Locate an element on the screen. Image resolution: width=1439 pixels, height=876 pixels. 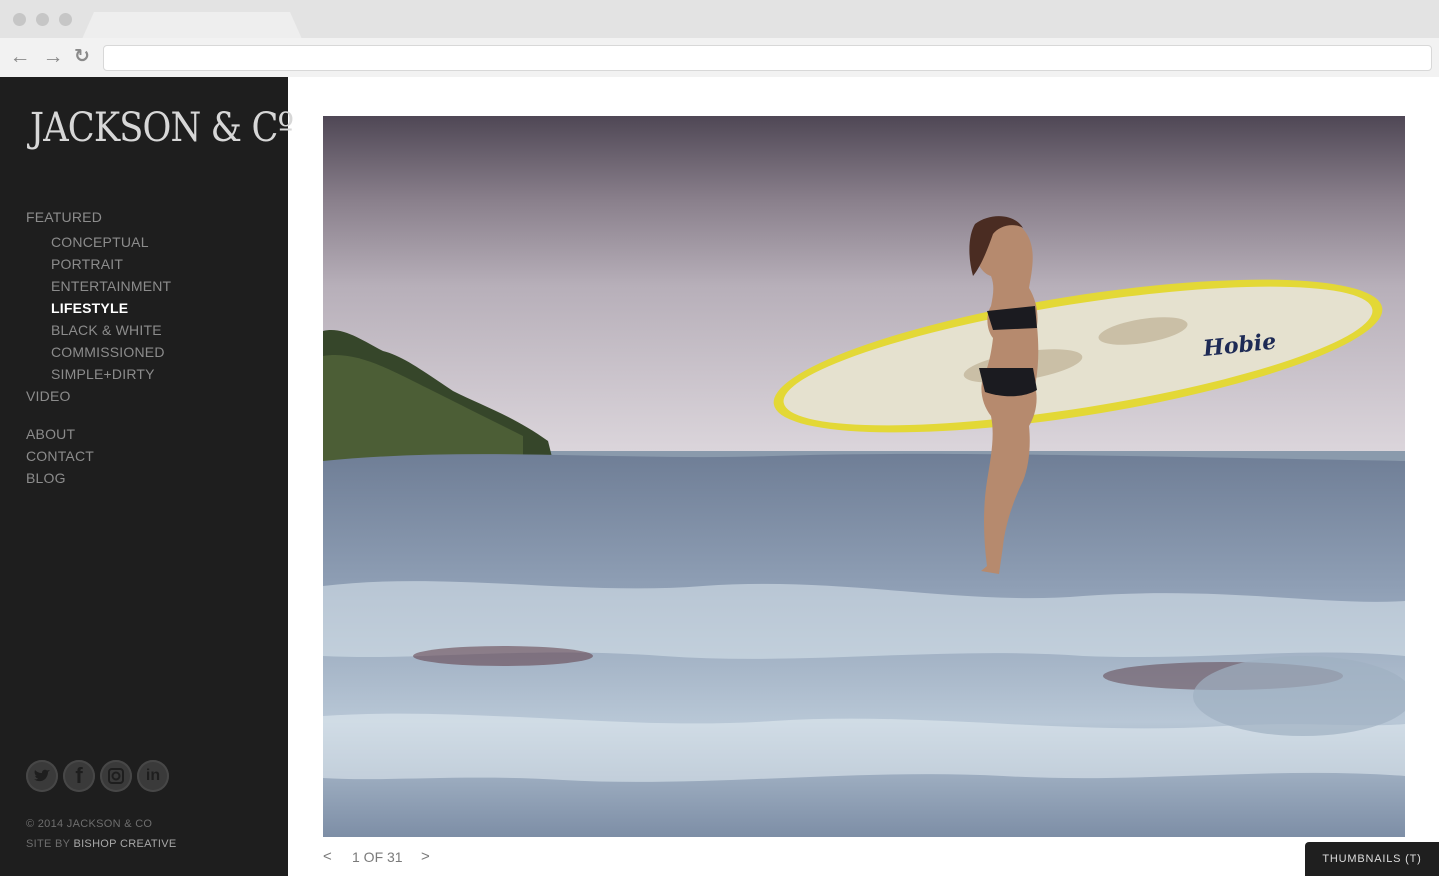
site-logo: JACKSON & Cº is located at coordinates (162, 128).